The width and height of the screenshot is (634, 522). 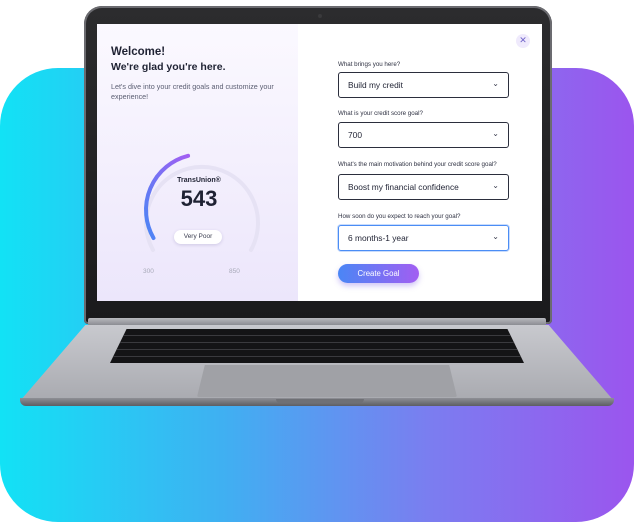 What do you see at coordinates (320, 401) in the screenshot?
I see `laptop-opening-notch` at bounding box center [320, 401].